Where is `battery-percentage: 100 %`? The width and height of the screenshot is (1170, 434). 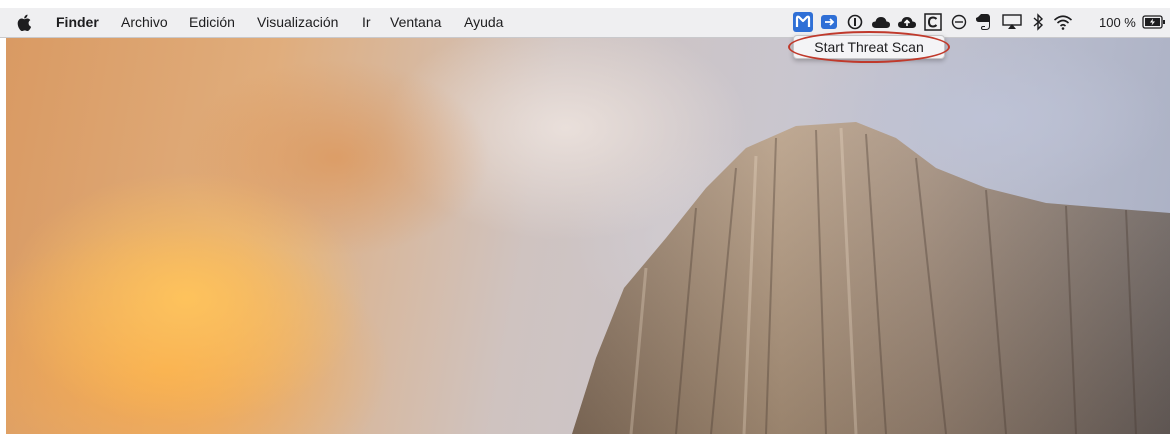
battery-percentage: 100 % is located at coordinates (1117, 22).